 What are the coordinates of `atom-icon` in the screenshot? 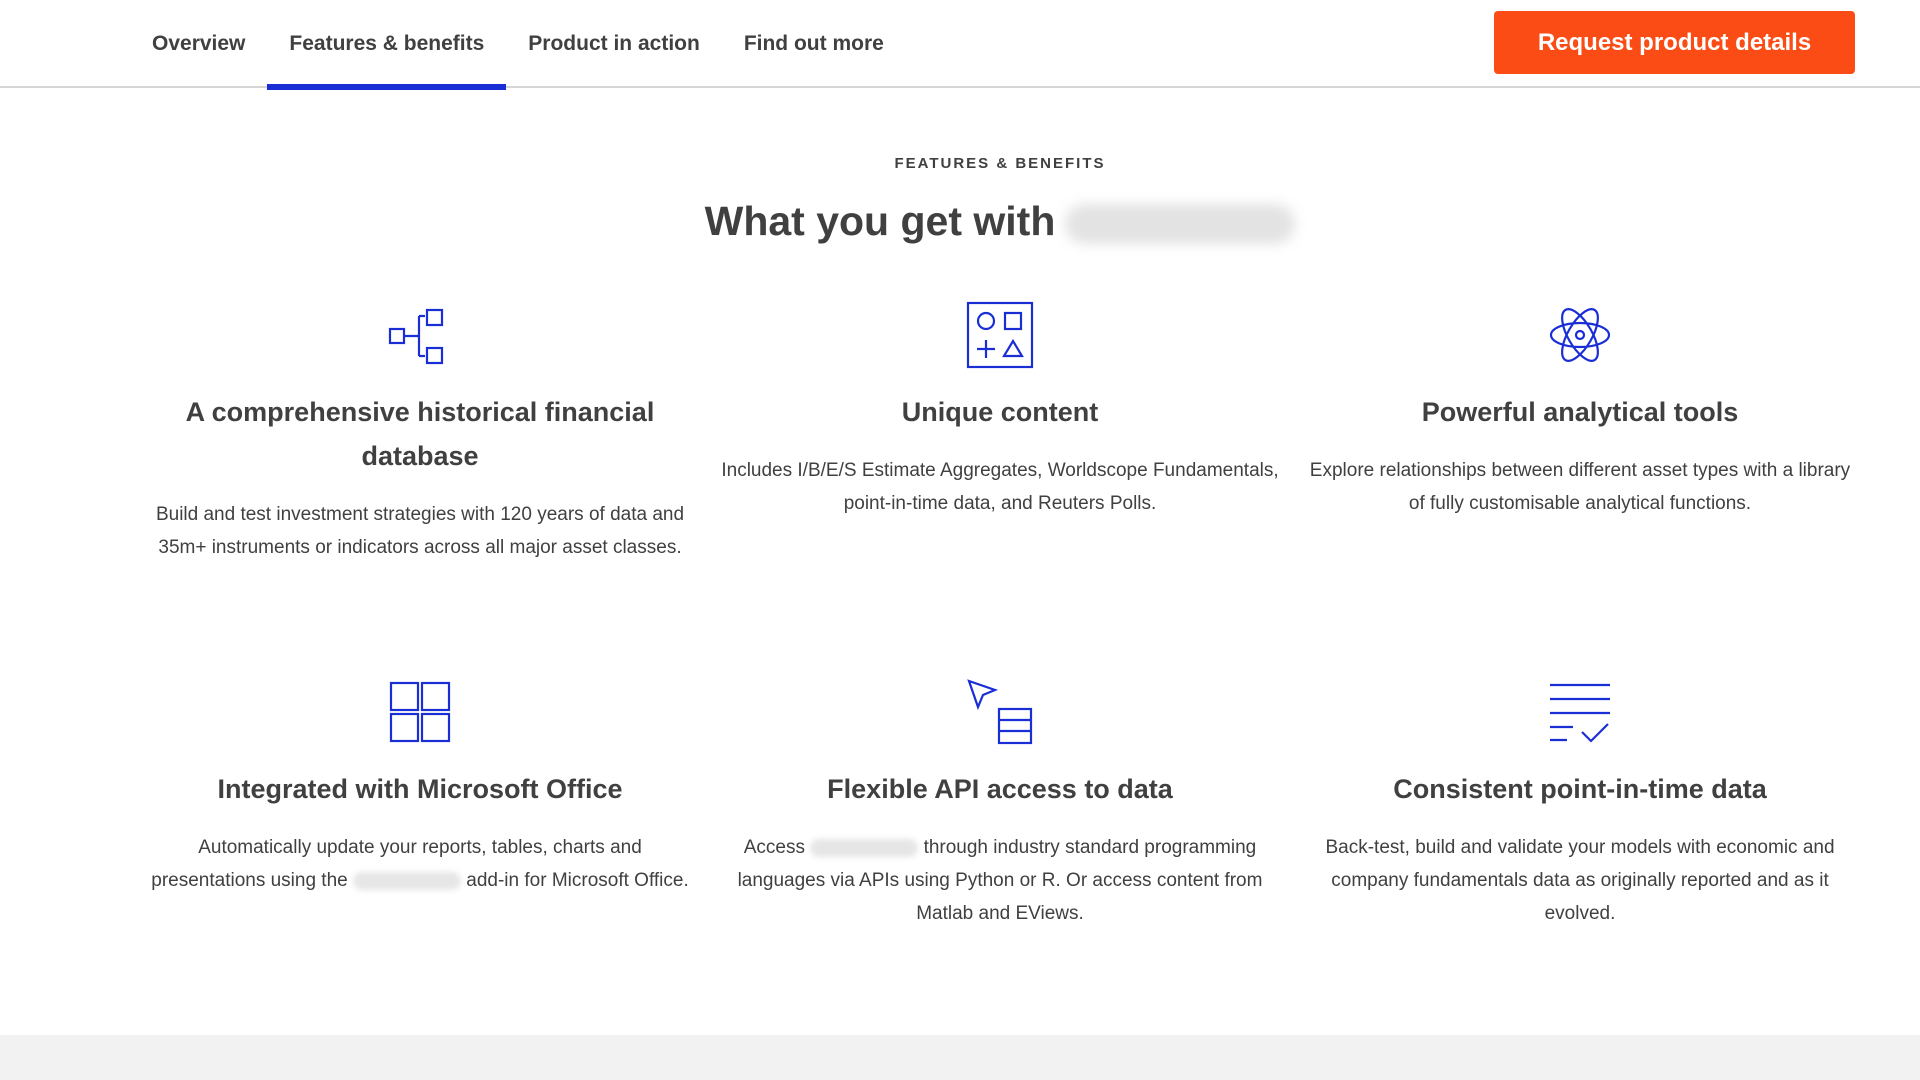 It's located at (1580, 335).